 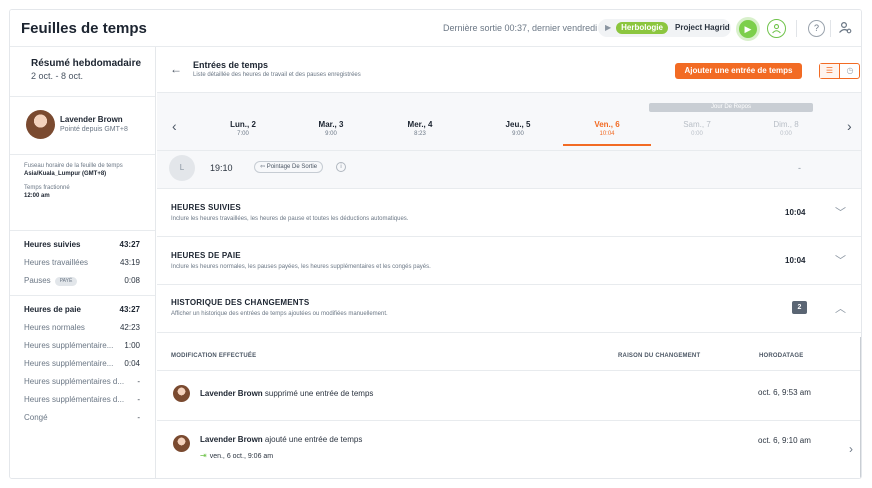 What do you see at coordinates (816, 28) in the screenshot?
I see `help-icon: ?` at bounding box center [816, 28].